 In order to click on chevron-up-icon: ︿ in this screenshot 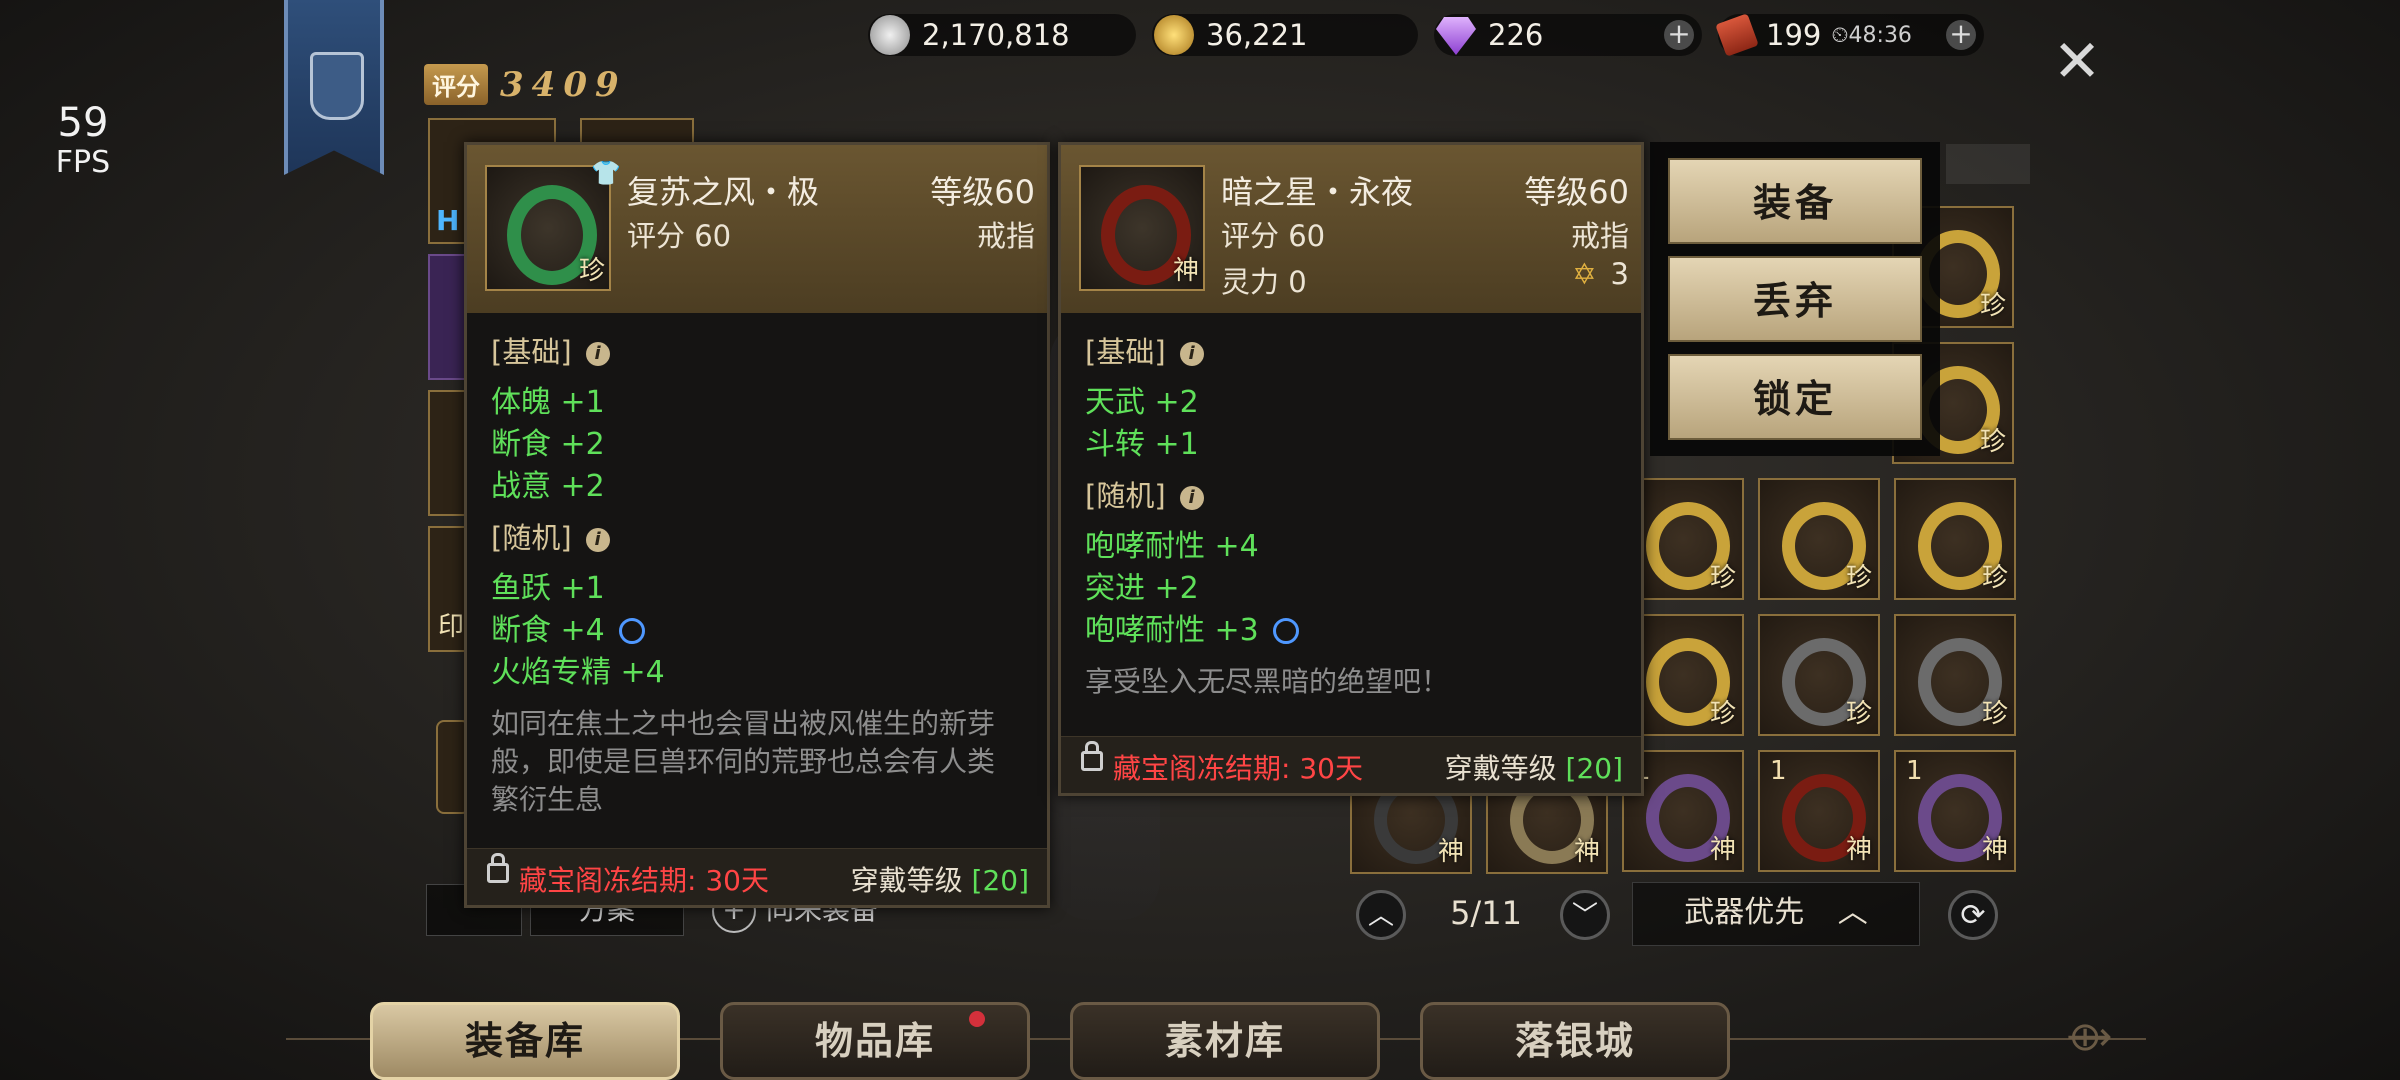, I will do `click(1852, 912)`.